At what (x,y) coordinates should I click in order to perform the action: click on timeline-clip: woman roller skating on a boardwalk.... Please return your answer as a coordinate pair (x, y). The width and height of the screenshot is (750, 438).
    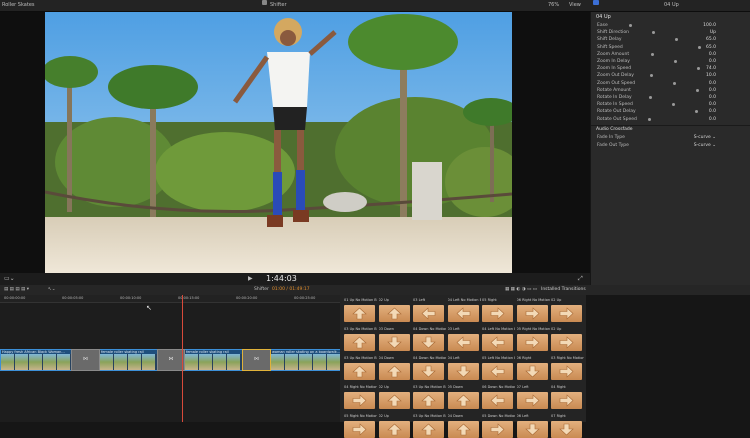
    Looking at the image, I should click on (306, 360).